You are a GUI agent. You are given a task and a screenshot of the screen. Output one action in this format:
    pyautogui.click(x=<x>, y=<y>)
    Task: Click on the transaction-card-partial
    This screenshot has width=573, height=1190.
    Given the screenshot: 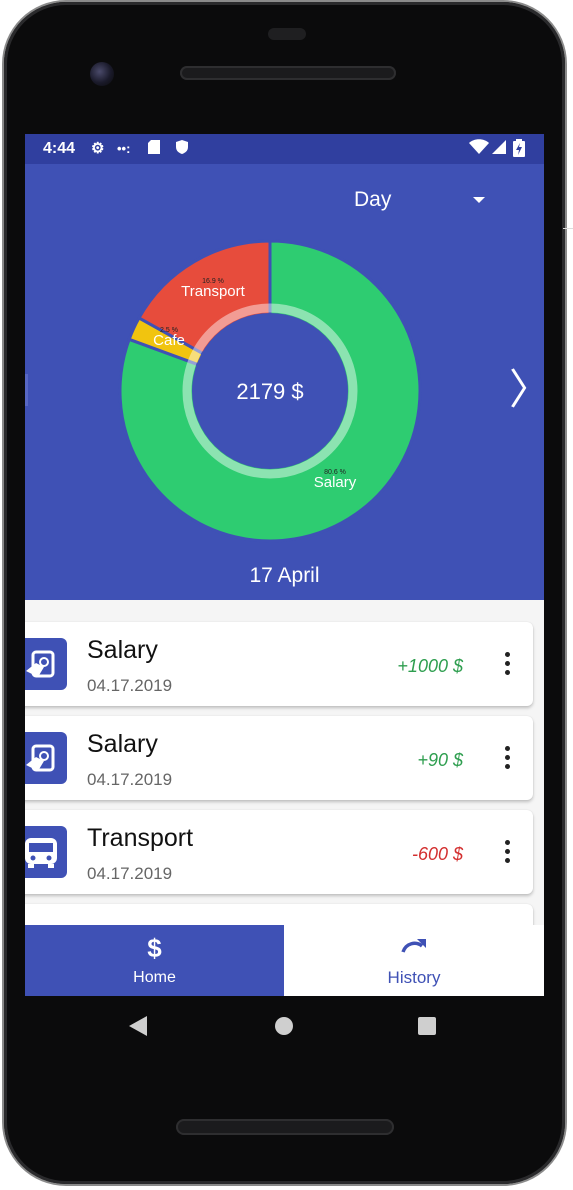 What is the action you would take?
    pyautogui.click(x=279, y=914)
    